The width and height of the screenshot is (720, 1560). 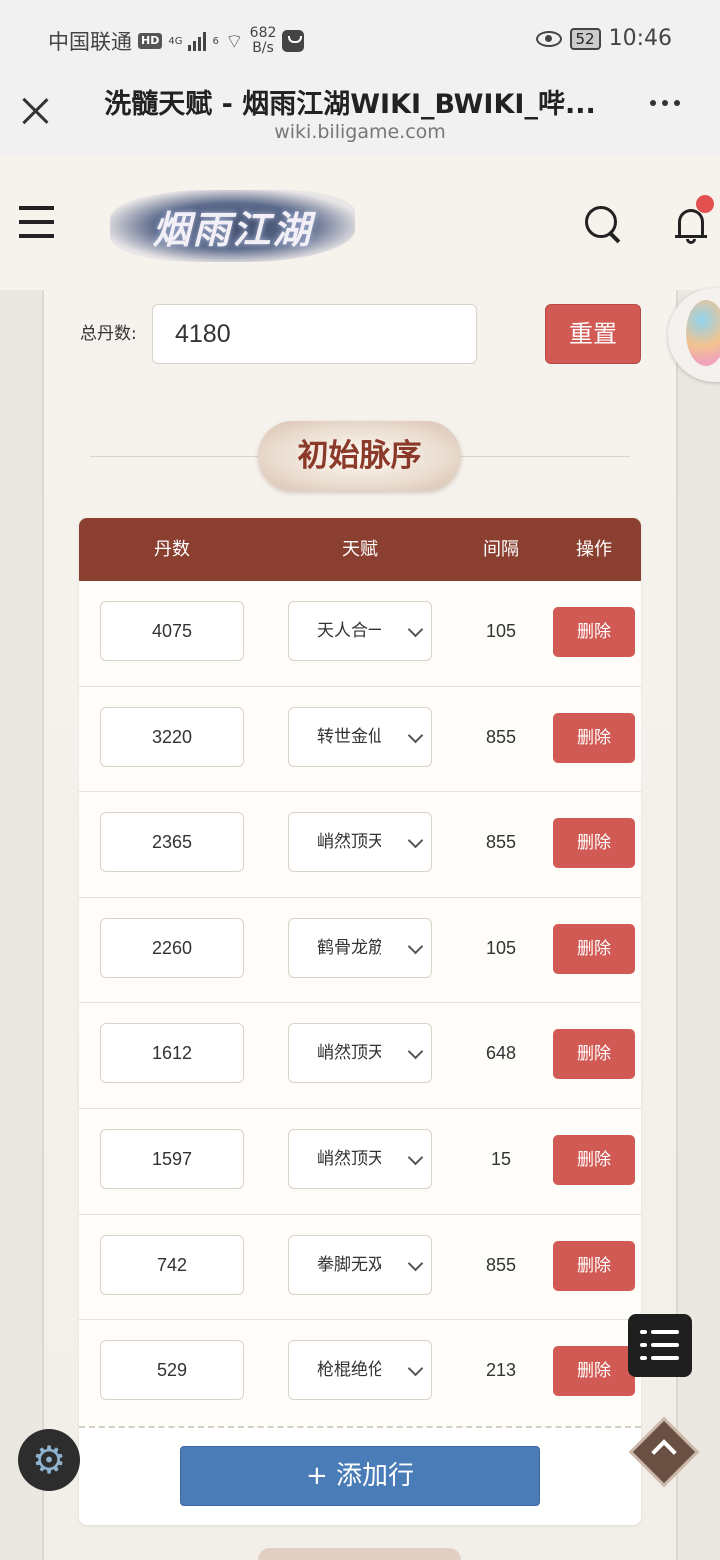 I want to click on page-url: wiki.biligame.com, so click(x=360, y=132).